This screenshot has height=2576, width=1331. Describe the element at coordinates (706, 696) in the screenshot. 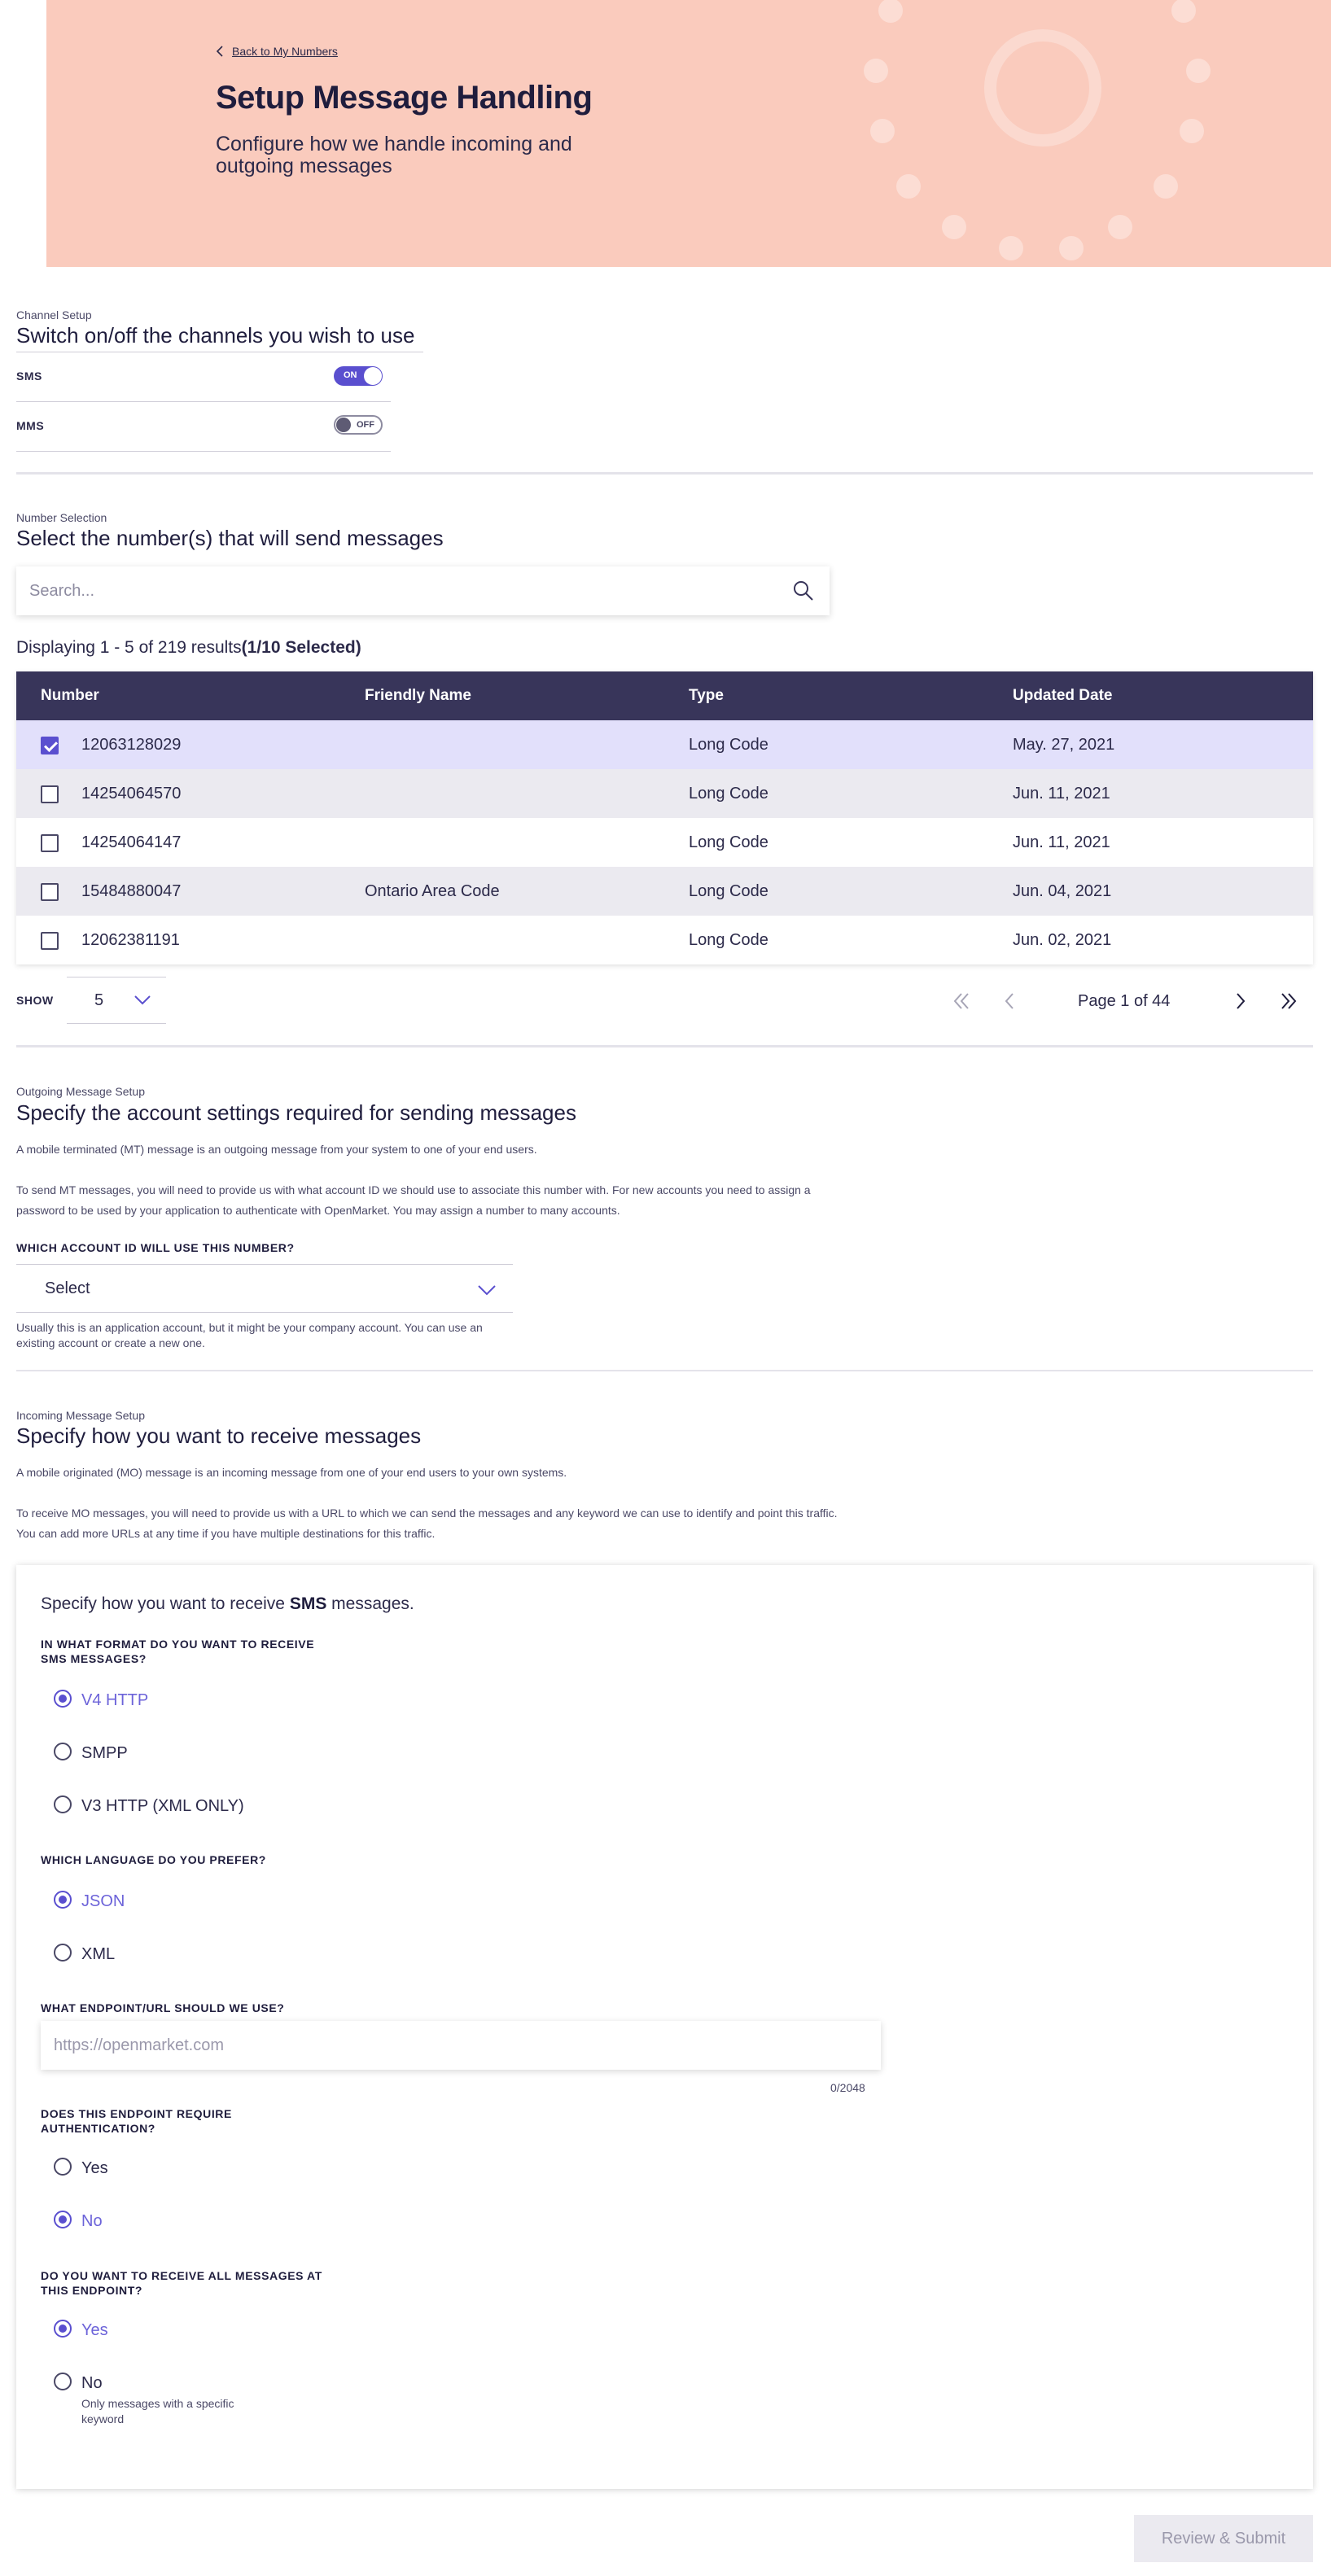

I see `column-header-type: Type` at that location.